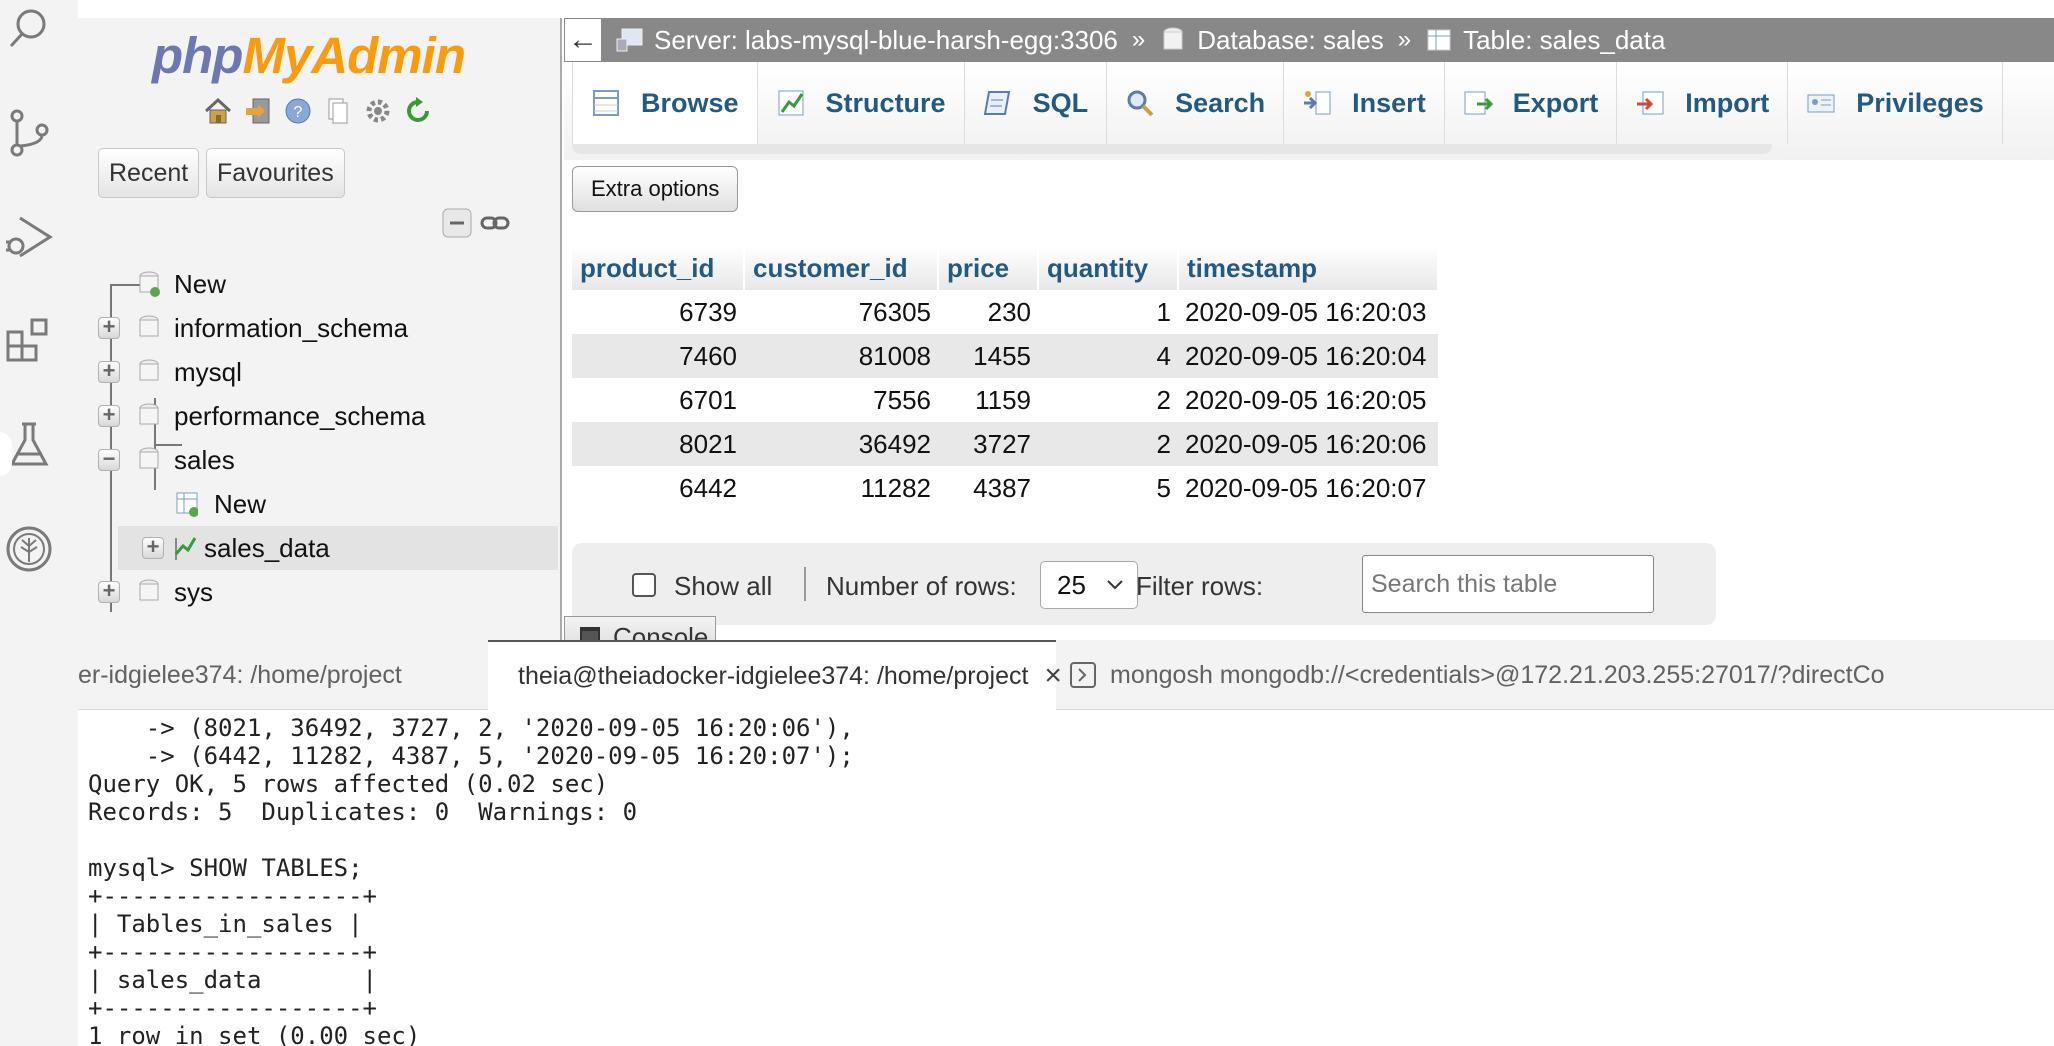 The image size is (2054, 1046). Describe the element at coordinates (1108, 312) in the screenshot. I see `cell-quantity: 1` at that location.